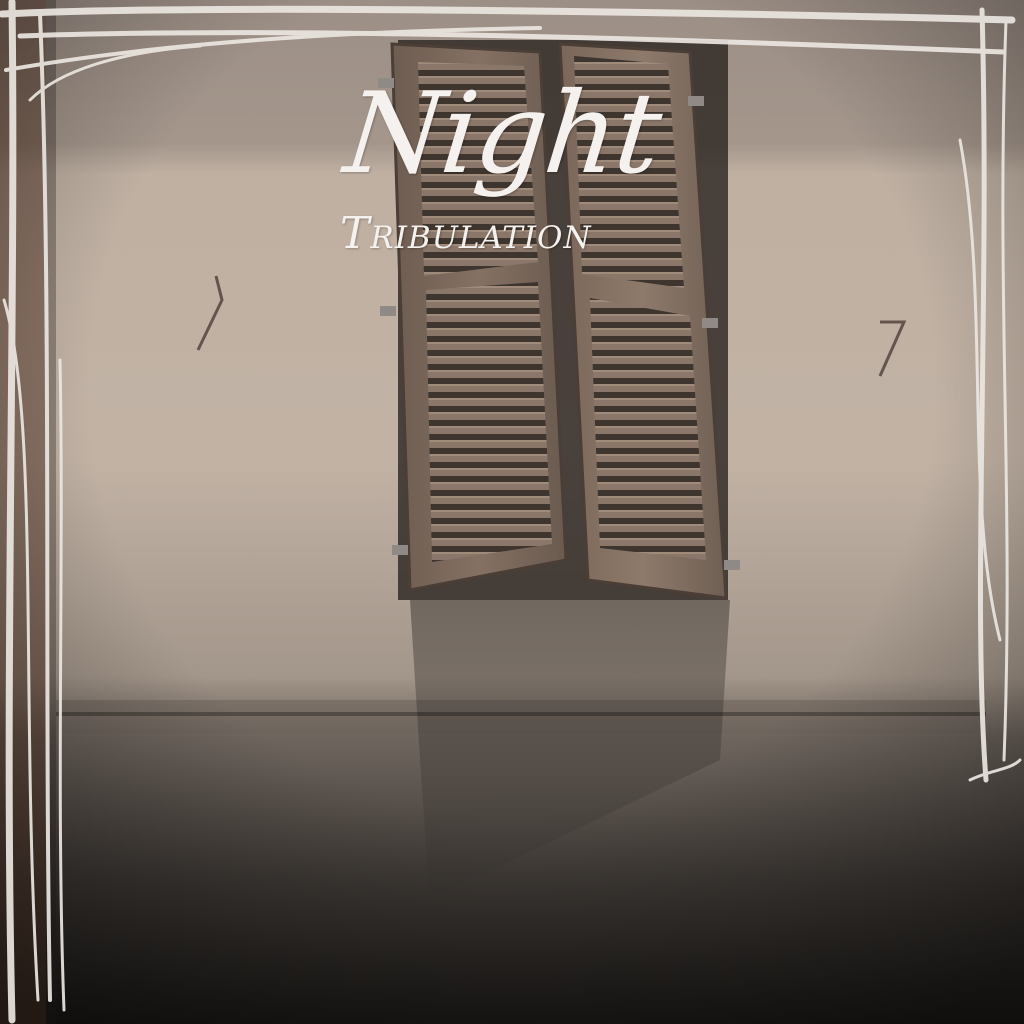 This screenshot has width=1024, height=1024. I want to click on album-title: Night, so click(502, 134).